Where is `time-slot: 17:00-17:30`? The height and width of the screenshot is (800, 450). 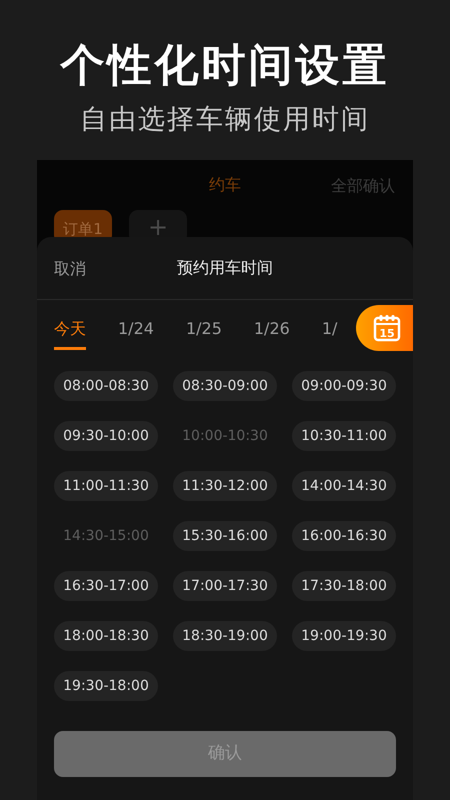 time-slot: 17:00-17:30 is located at coordinates (225, 586).